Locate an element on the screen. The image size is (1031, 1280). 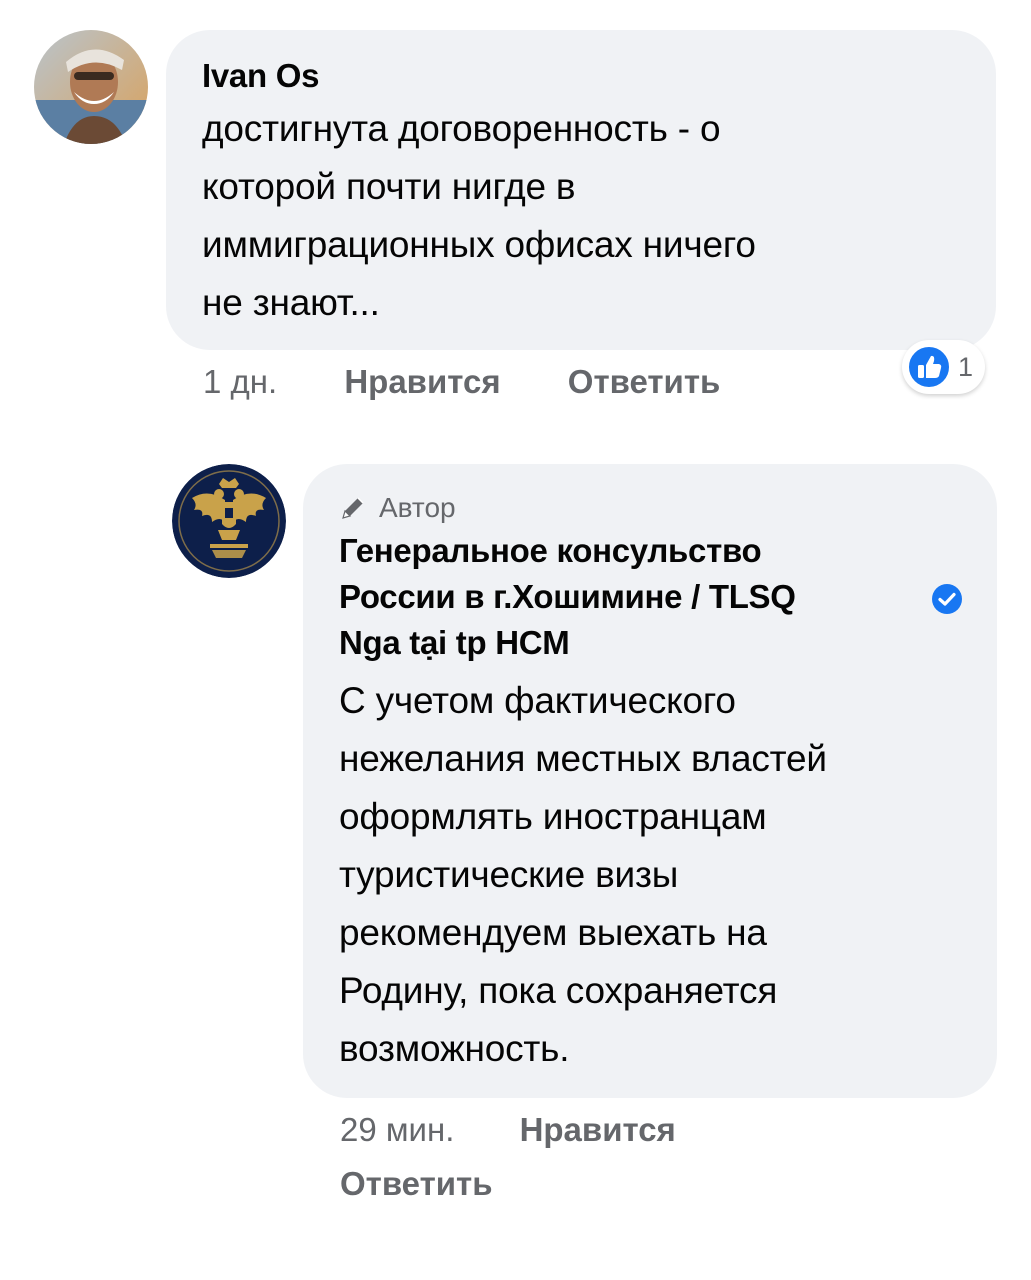
comment-actions: 29 мин. Нравится is located at coordinates (508, 1130).